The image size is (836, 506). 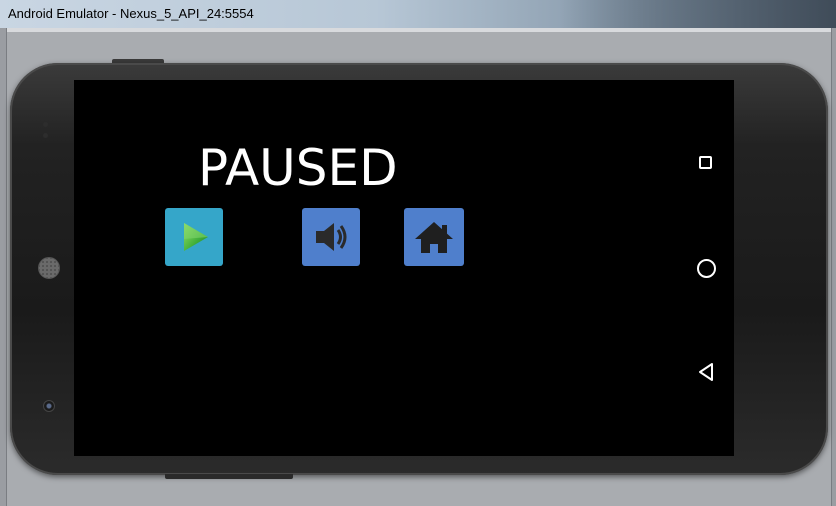 I want to click on phone-power-button, so click(x=229, y=476).